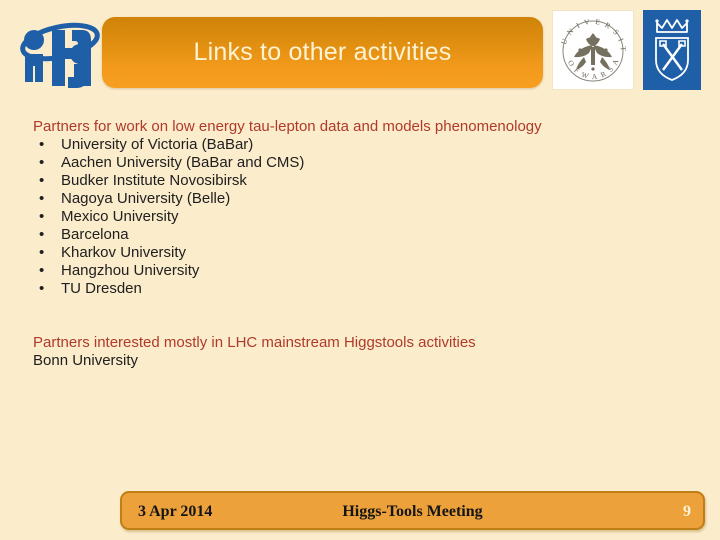 The height and width of the screenshot is (540, 720). I want to click on university-of-warsaw-seal-logo: U N I V E R S I T Y O F W A R S A W, so click(591, 47).